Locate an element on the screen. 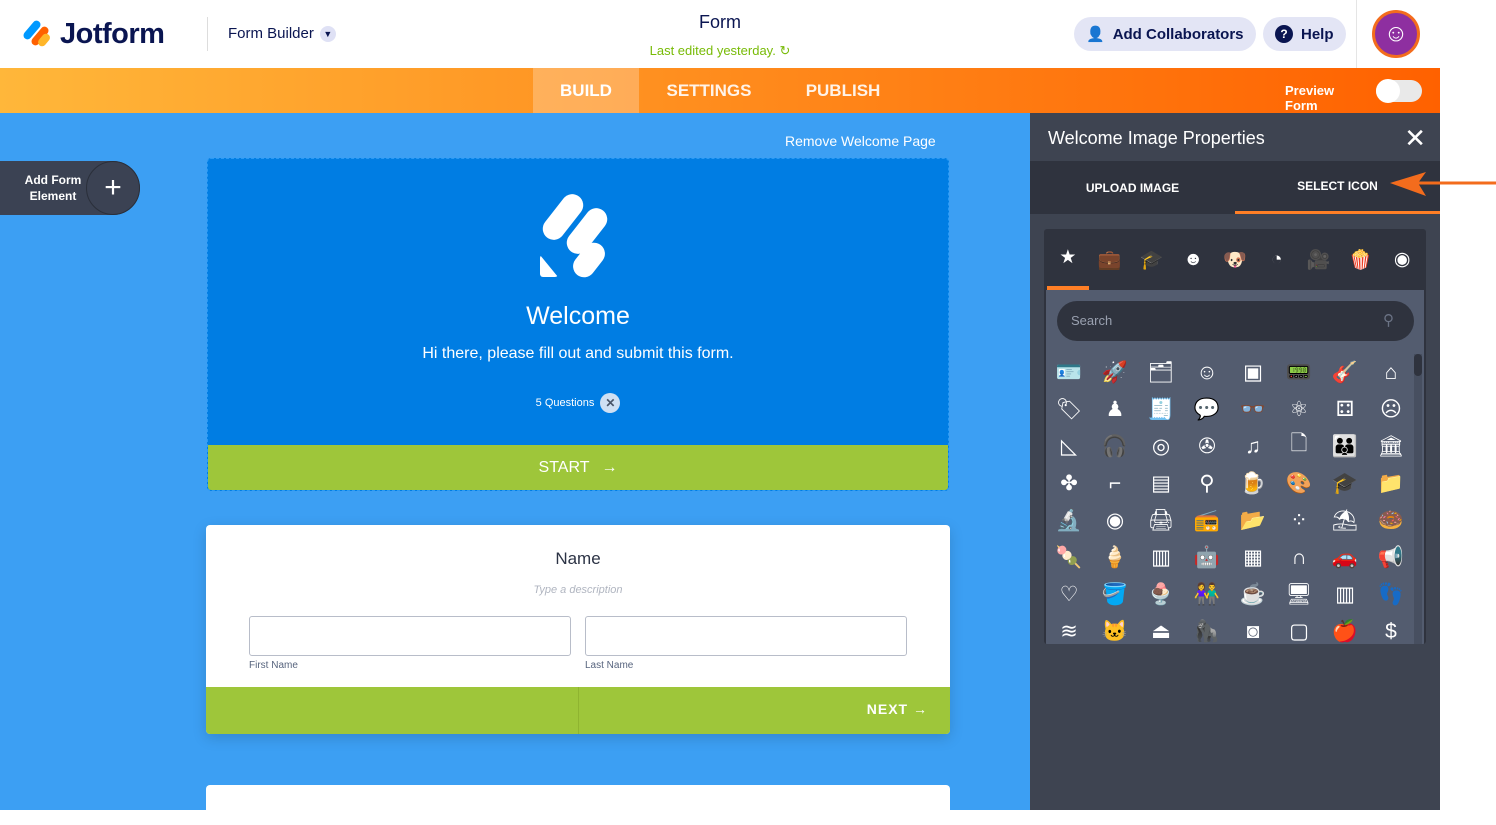  computer-icon: 🖥 is located at coordinates (1299, 594).